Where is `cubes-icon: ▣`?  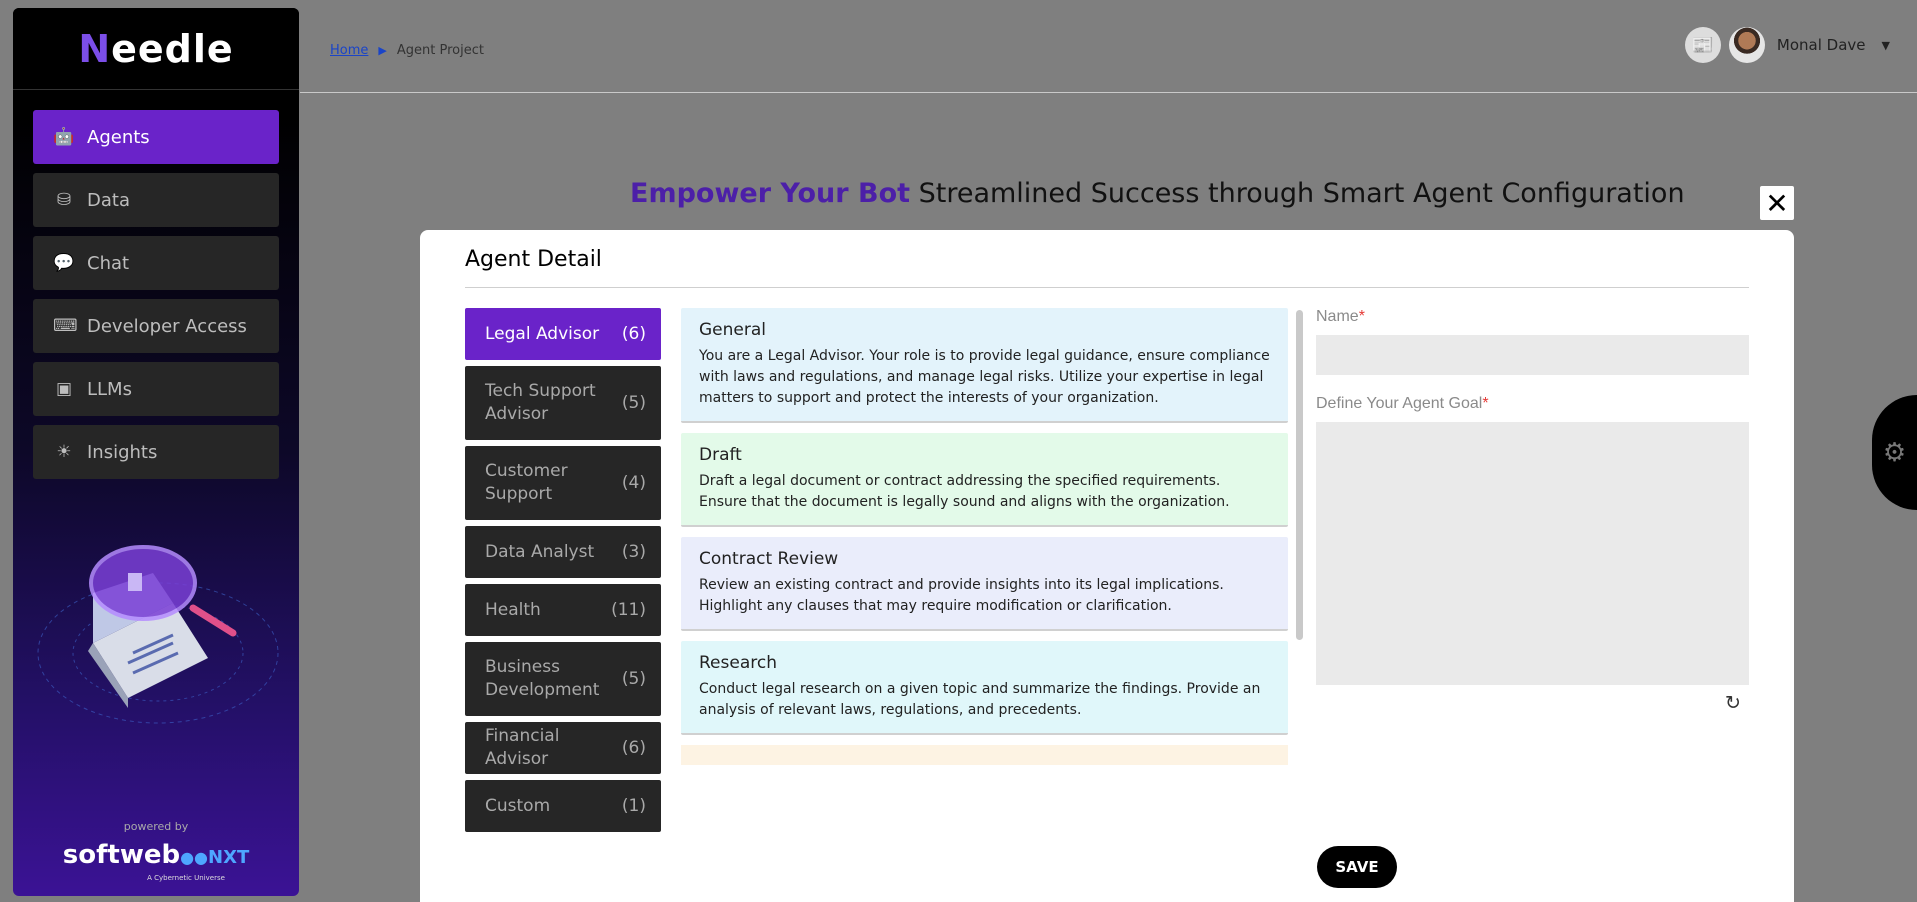 cubes-icon: ▣ is located at coordinates (64, 389).